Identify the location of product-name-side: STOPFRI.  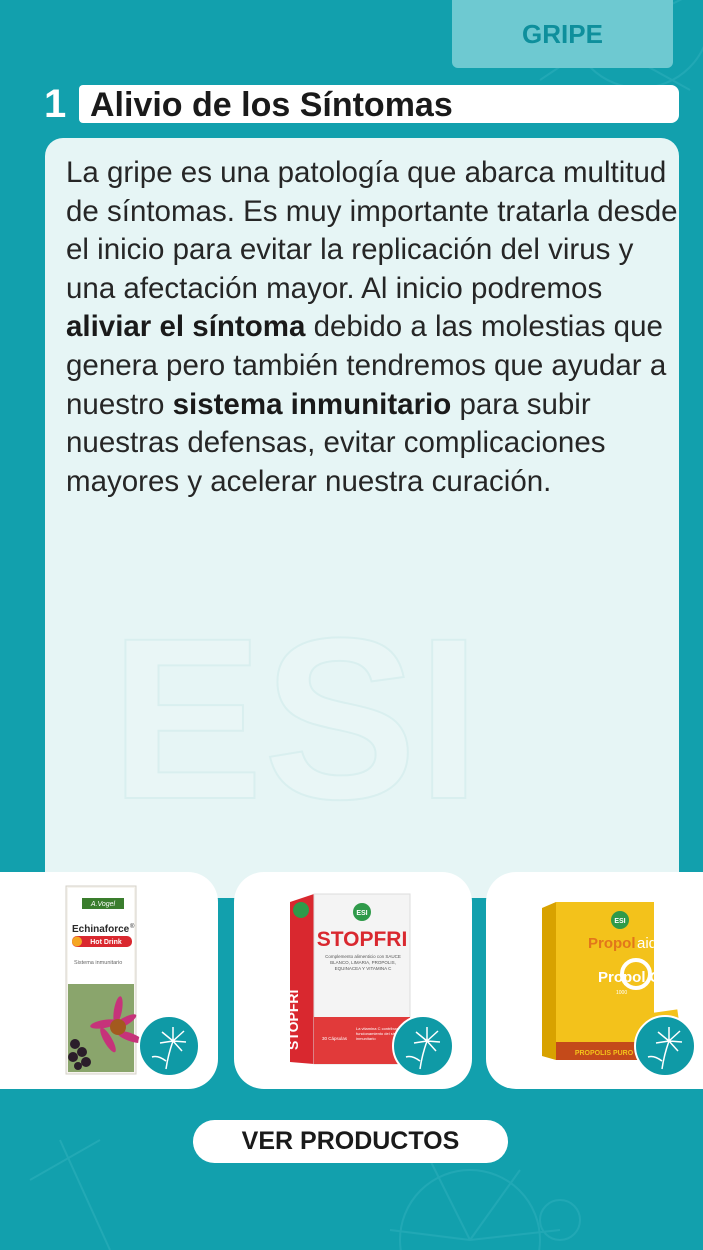
(293, 1020).